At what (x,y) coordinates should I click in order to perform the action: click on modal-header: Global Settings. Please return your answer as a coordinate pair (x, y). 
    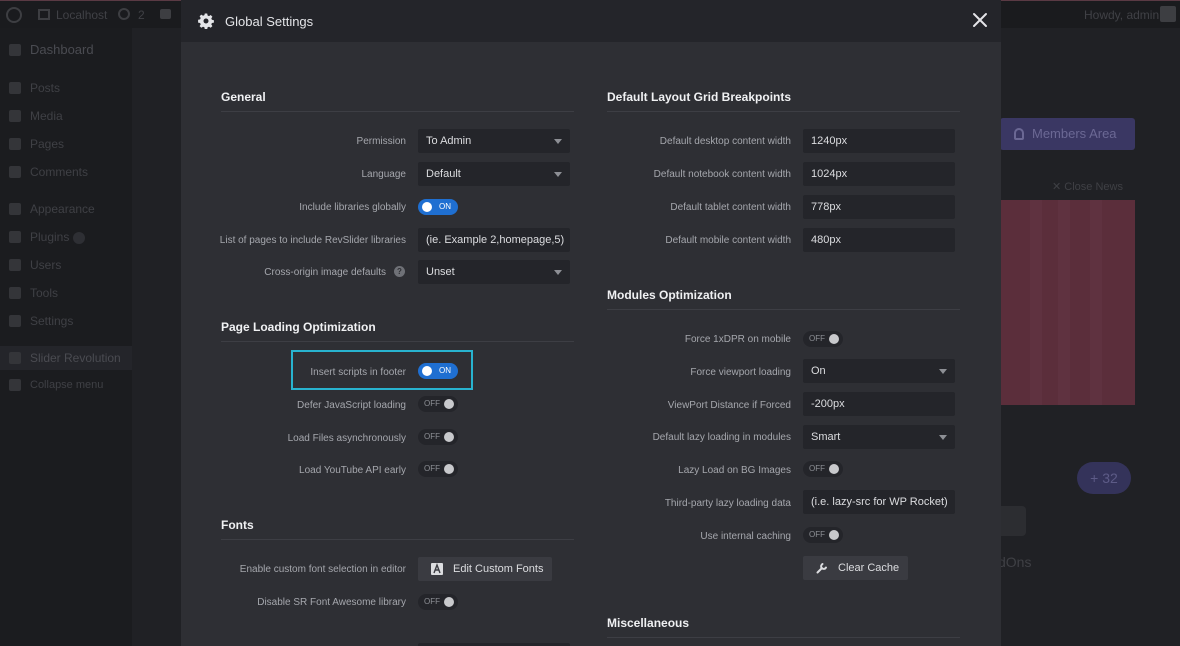
    Looking at the image, I should click on (591, 21).